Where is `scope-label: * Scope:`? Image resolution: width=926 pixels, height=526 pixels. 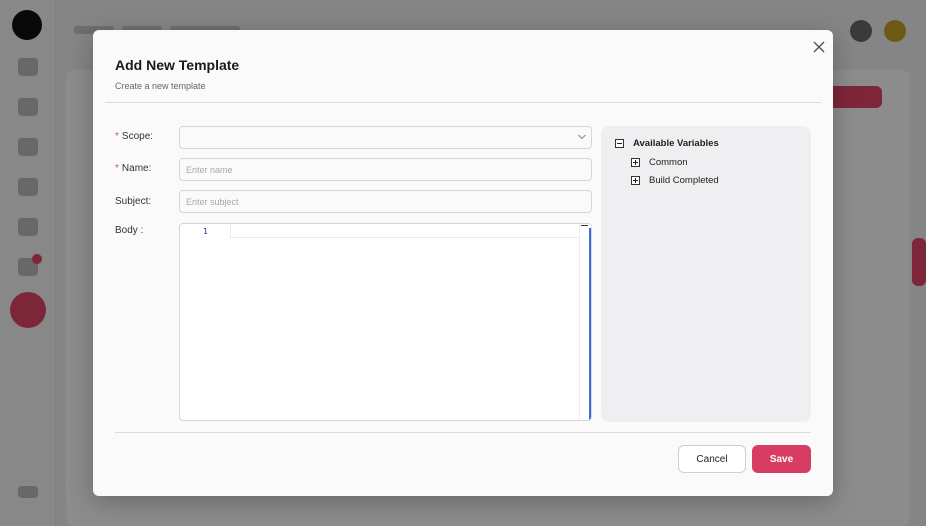
scope-label: * Scope: is located at coordinates (134, 136).